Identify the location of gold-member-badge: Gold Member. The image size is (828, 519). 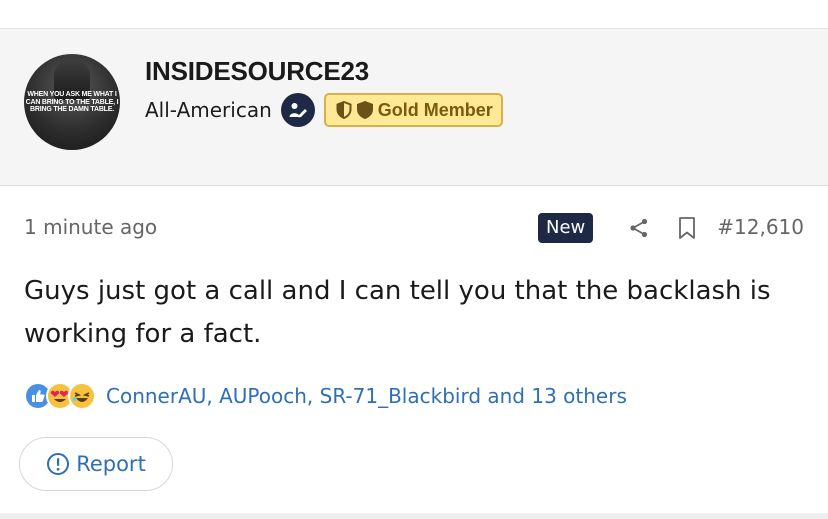
(413, 110).